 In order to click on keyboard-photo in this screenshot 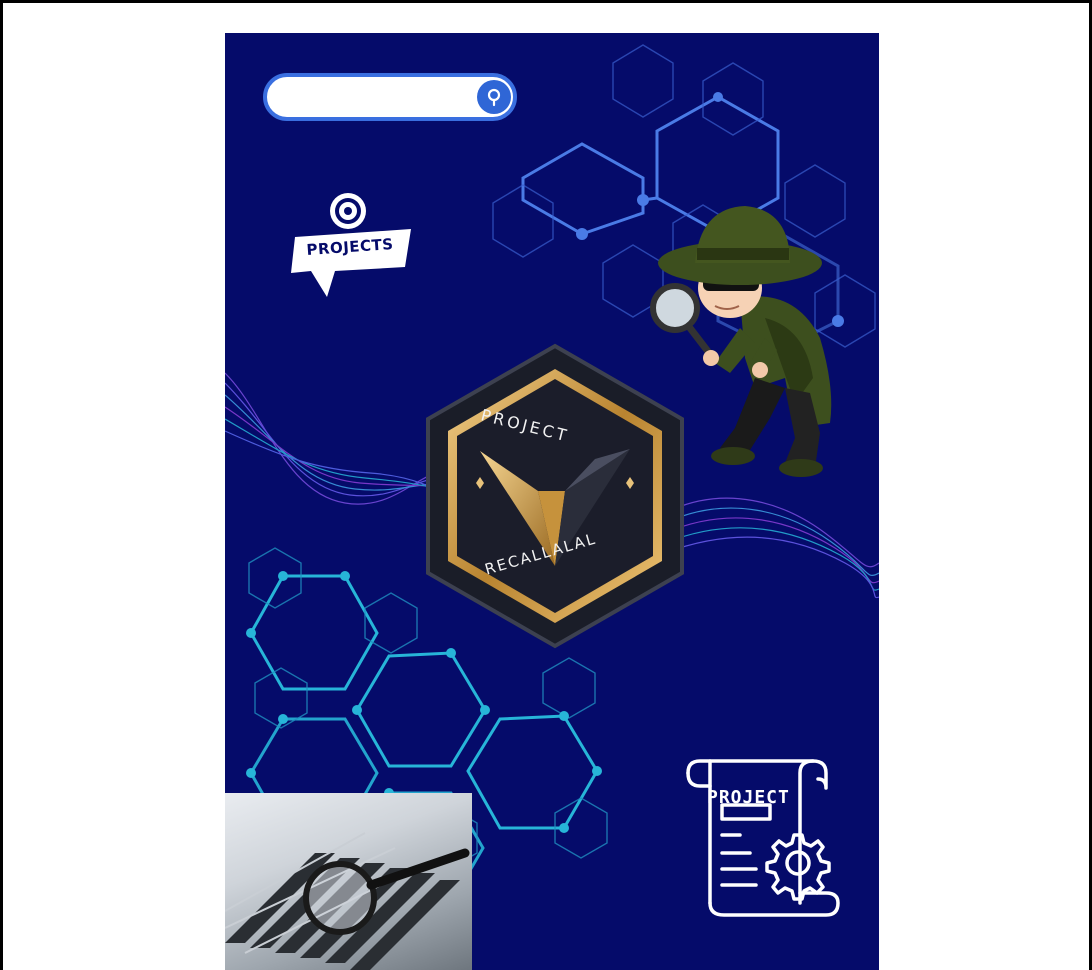, I will do `click(348, 881)`.